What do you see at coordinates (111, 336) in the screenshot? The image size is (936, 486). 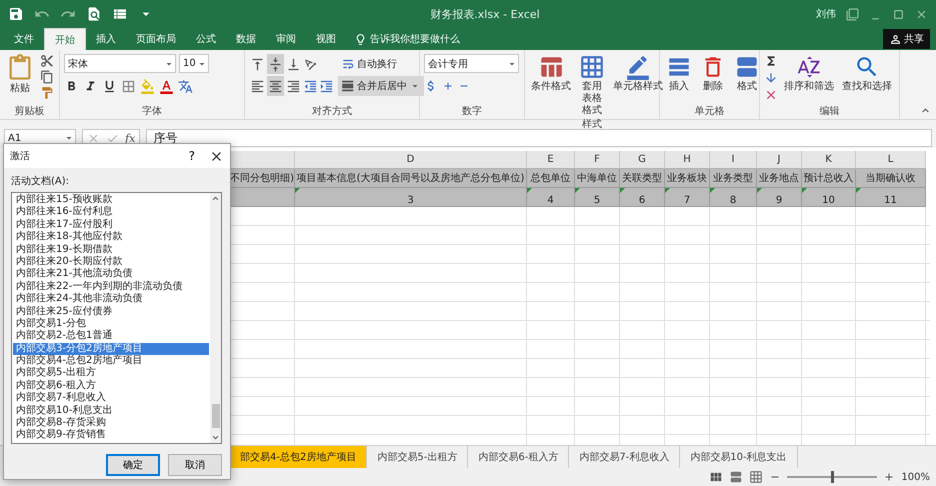 I see `list-item: 内部交易2-总包1普通` at bounding box center [111, 336].